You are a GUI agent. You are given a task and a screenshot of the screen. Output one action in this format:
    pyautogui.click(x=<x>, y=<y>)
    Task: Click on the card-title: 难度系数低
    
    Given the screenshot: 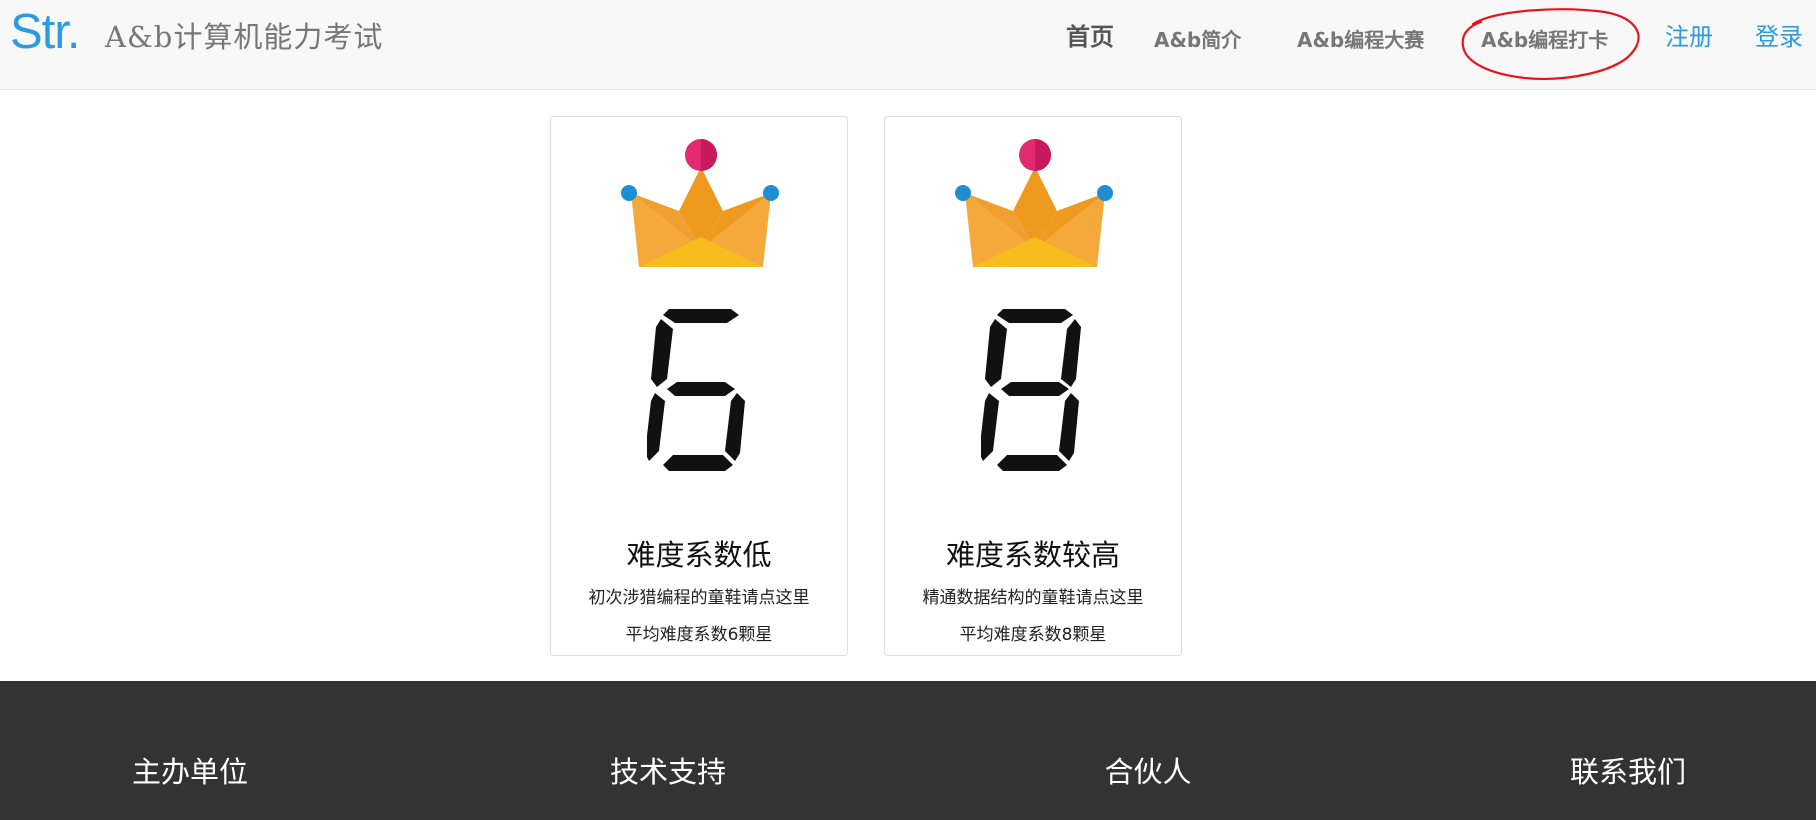 What is the action you would take?
    pyautogui.click(x=699, y=555)
    